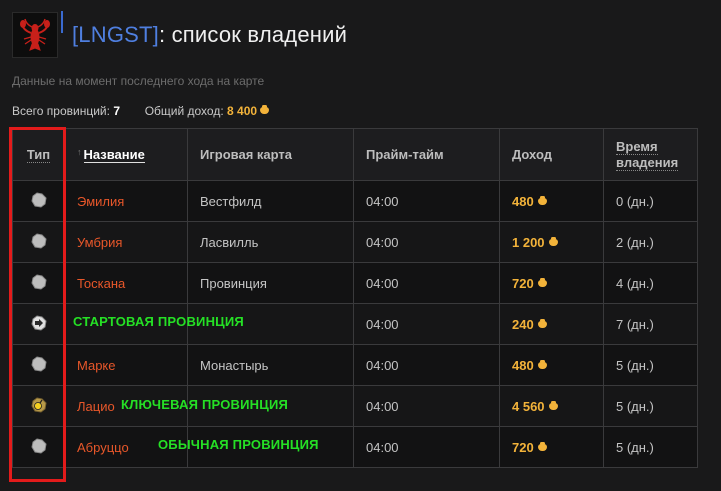 This screenshot has height=491, width=721. Describe the element at coordinates (242, 111) in the screenshot. I see `total-income-value: 8 400` at that location.